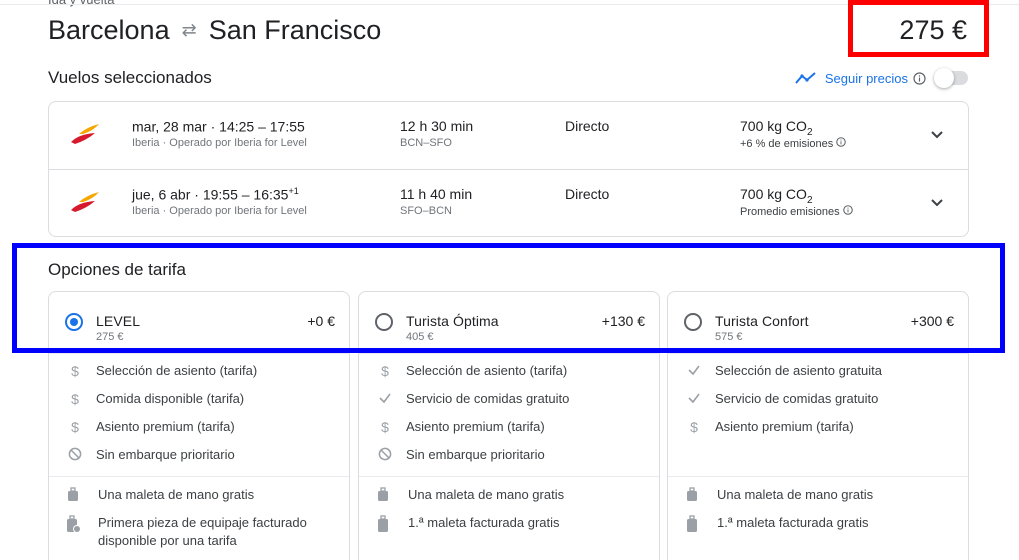 This screenshot has width=1019, height=560. I want to click on flight-main-info: jue, 6 abr · 19:55 – 16:35+1, so click(215, 194).